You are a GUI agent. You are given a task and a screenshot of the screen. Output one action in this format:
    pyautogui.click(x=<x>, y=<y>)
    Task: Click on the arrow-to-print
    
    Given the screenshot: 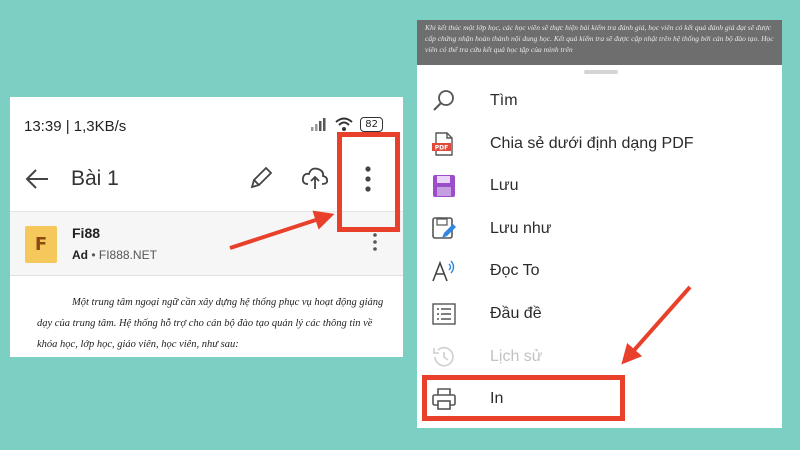 What is the action you would take?
    pyautogui.click(x=656, y=325)
    